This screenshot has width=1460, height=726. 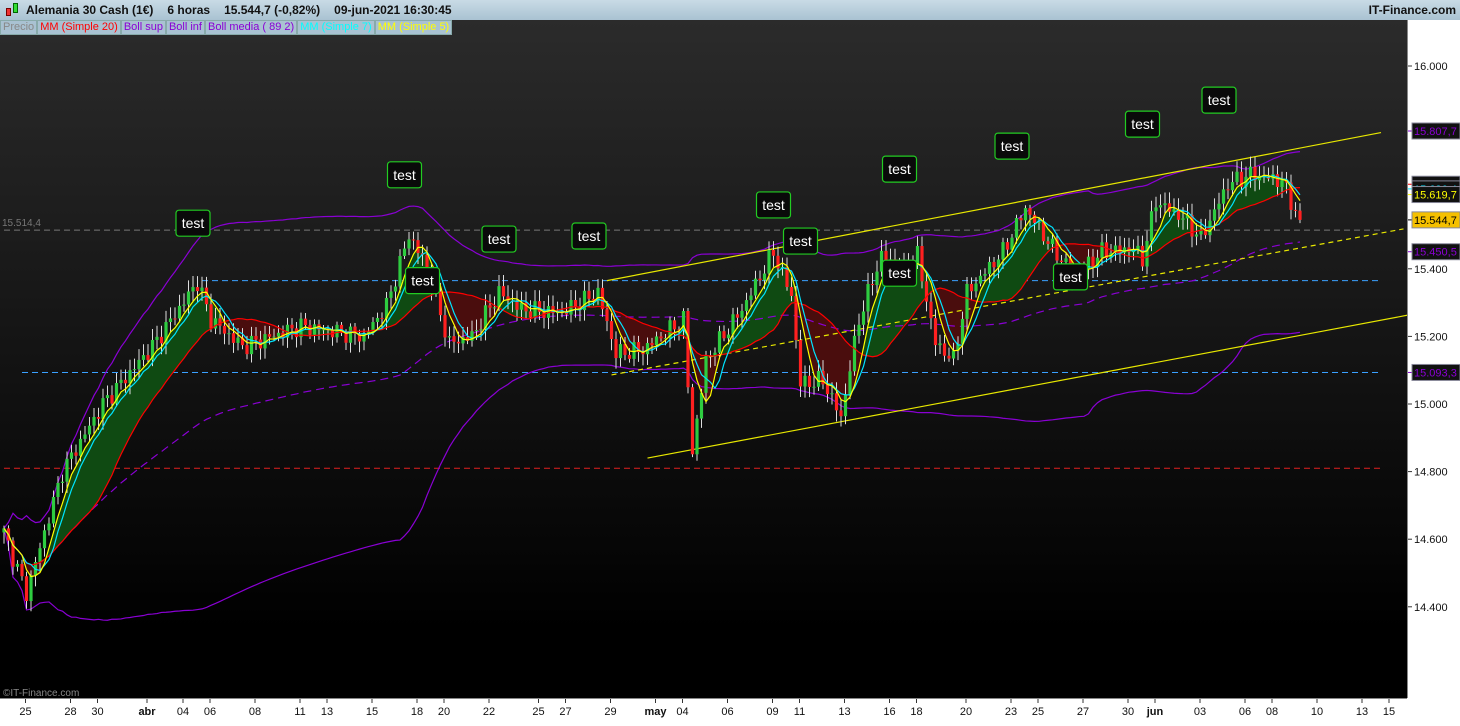 What do you see at coordinates (97, 712) in the screenshot?
I see `x-tick-label: 30` at bounding box center [97, 712].